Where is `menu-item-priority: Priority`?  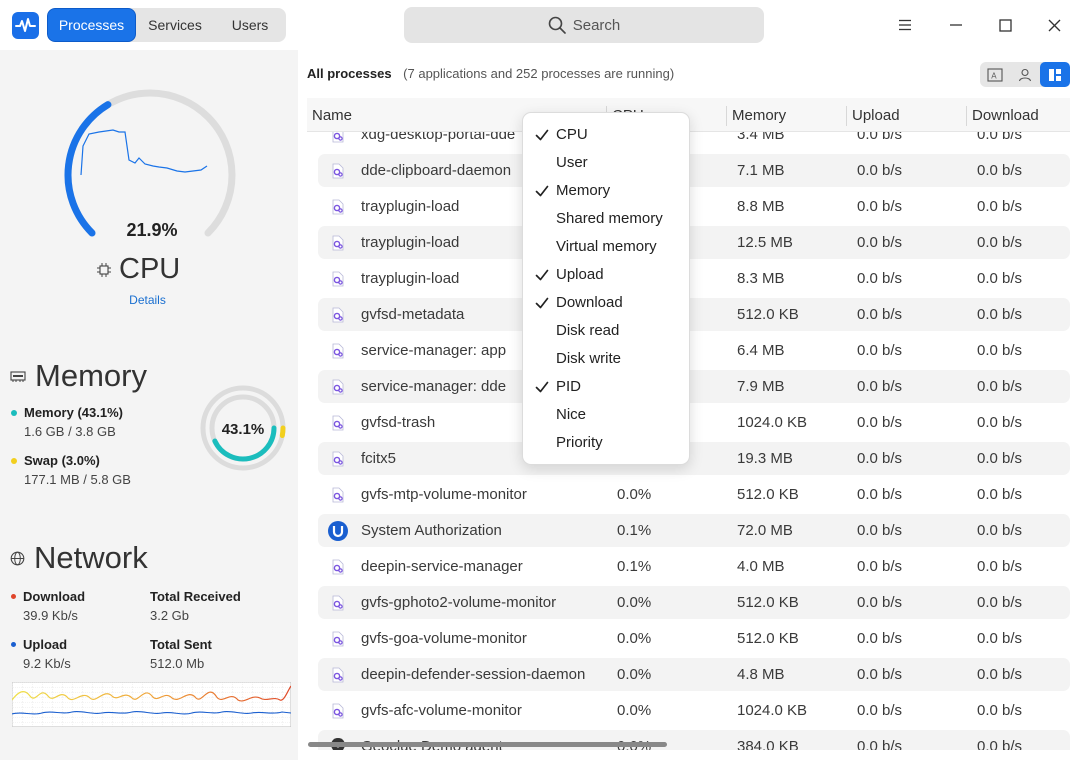
menu-item-priority: Priority is located at coordinates (606, 443).